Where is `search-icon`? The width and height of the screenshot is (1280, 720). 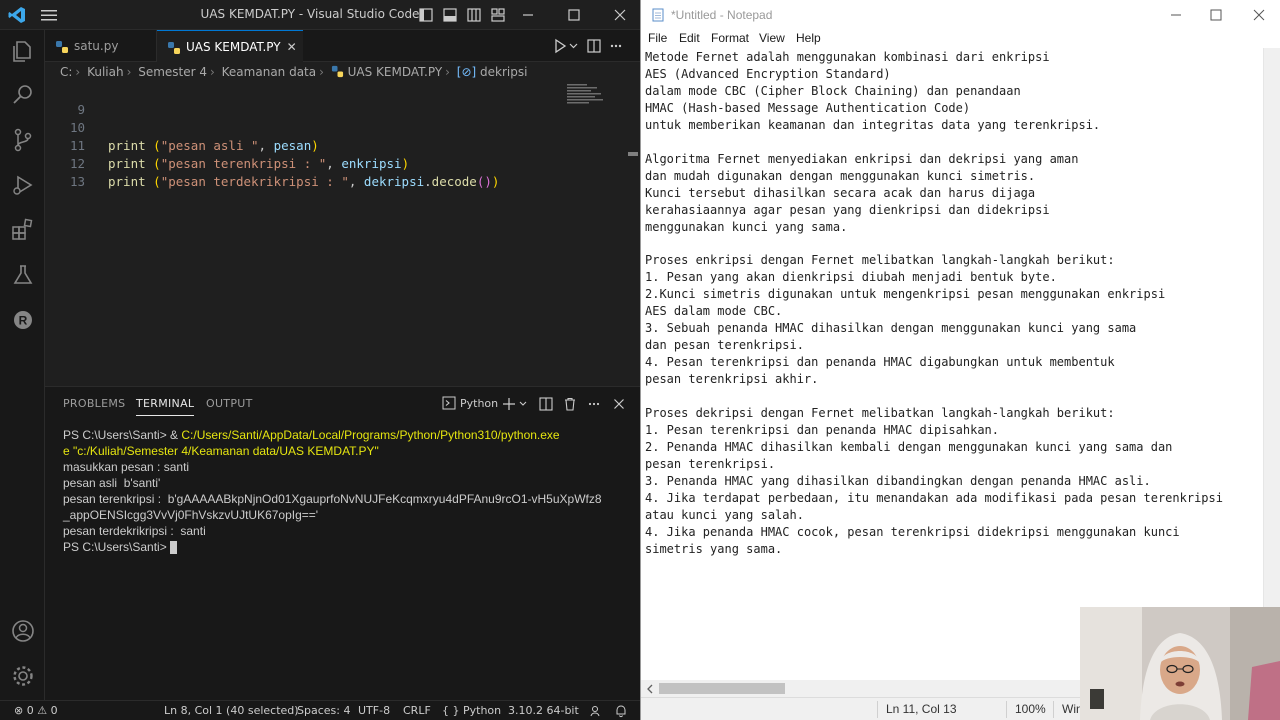
search-icon is located at coordinates (23, 95).